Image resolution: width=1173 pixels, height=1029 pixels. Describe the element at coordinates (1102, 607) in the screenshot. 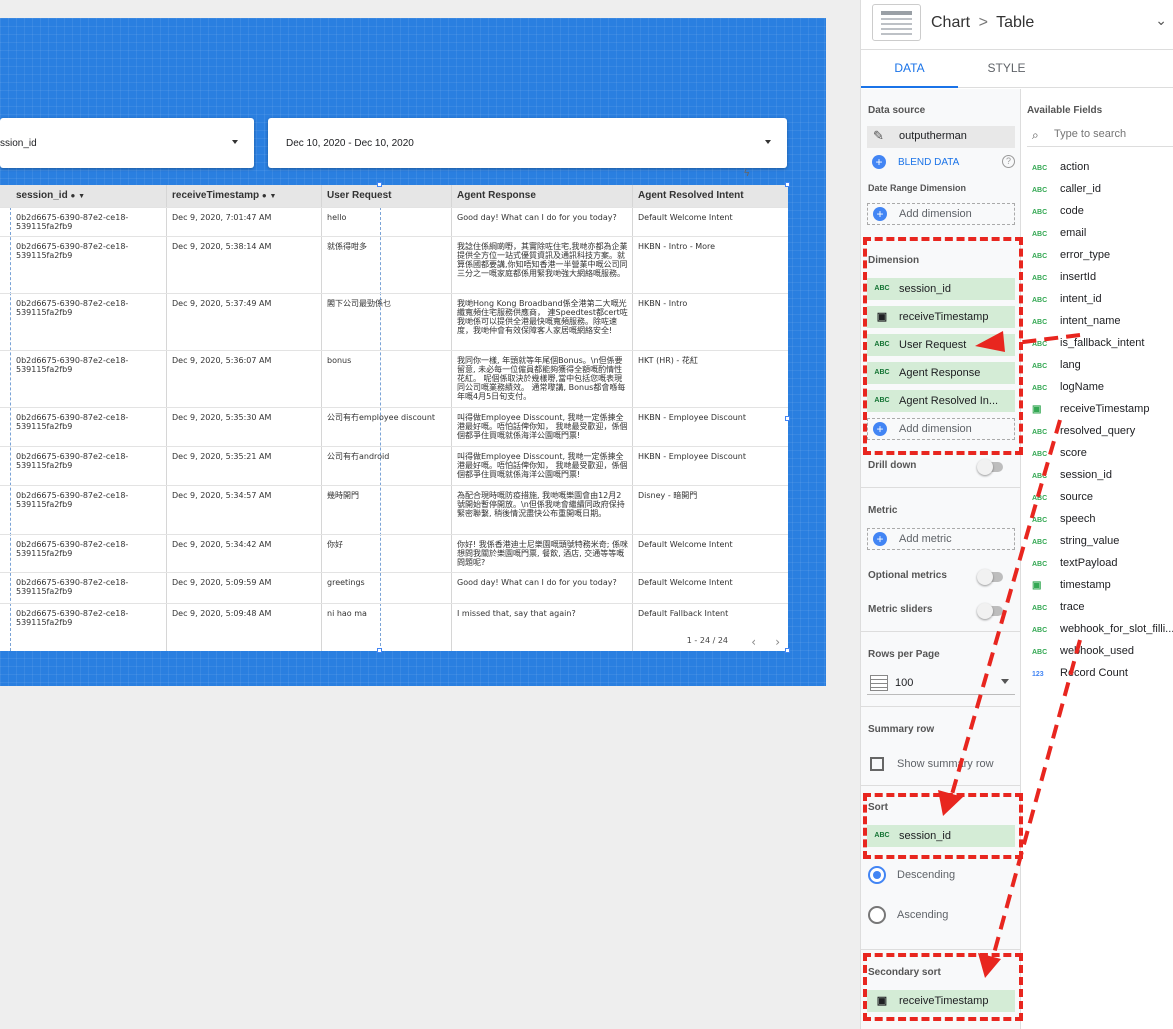

I see `available-field: ABC trace` at that location.